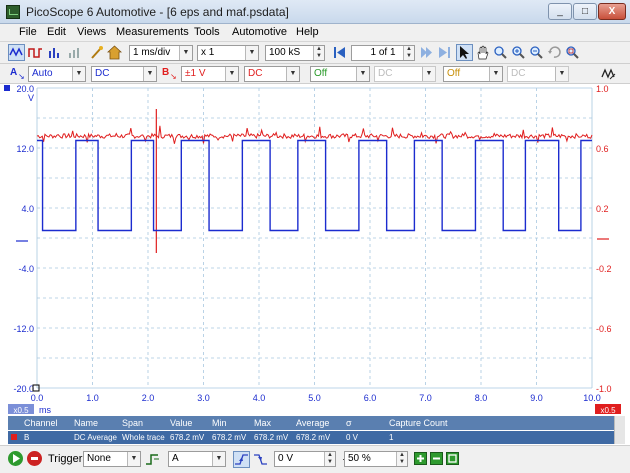 This screenshot has height=473, width=630. What do you see at coordinates (418, 423) in the screenshot?
I see `col-capture-count: Capture Count` at bounding box center [418, 423].